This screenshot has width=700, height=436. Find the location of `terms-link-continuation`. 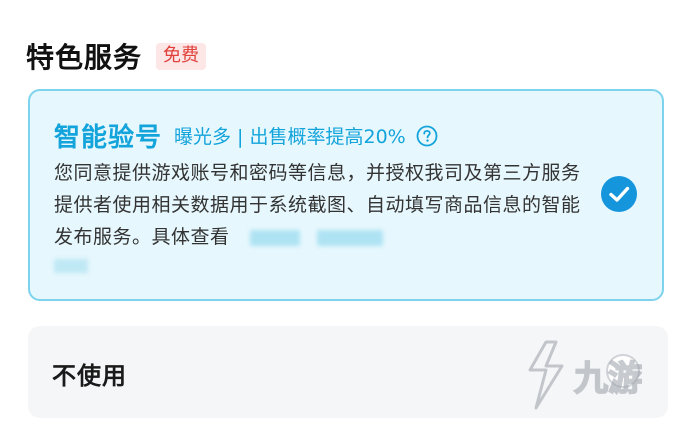

terms-link-continuation is located at coordinates (71, 266).